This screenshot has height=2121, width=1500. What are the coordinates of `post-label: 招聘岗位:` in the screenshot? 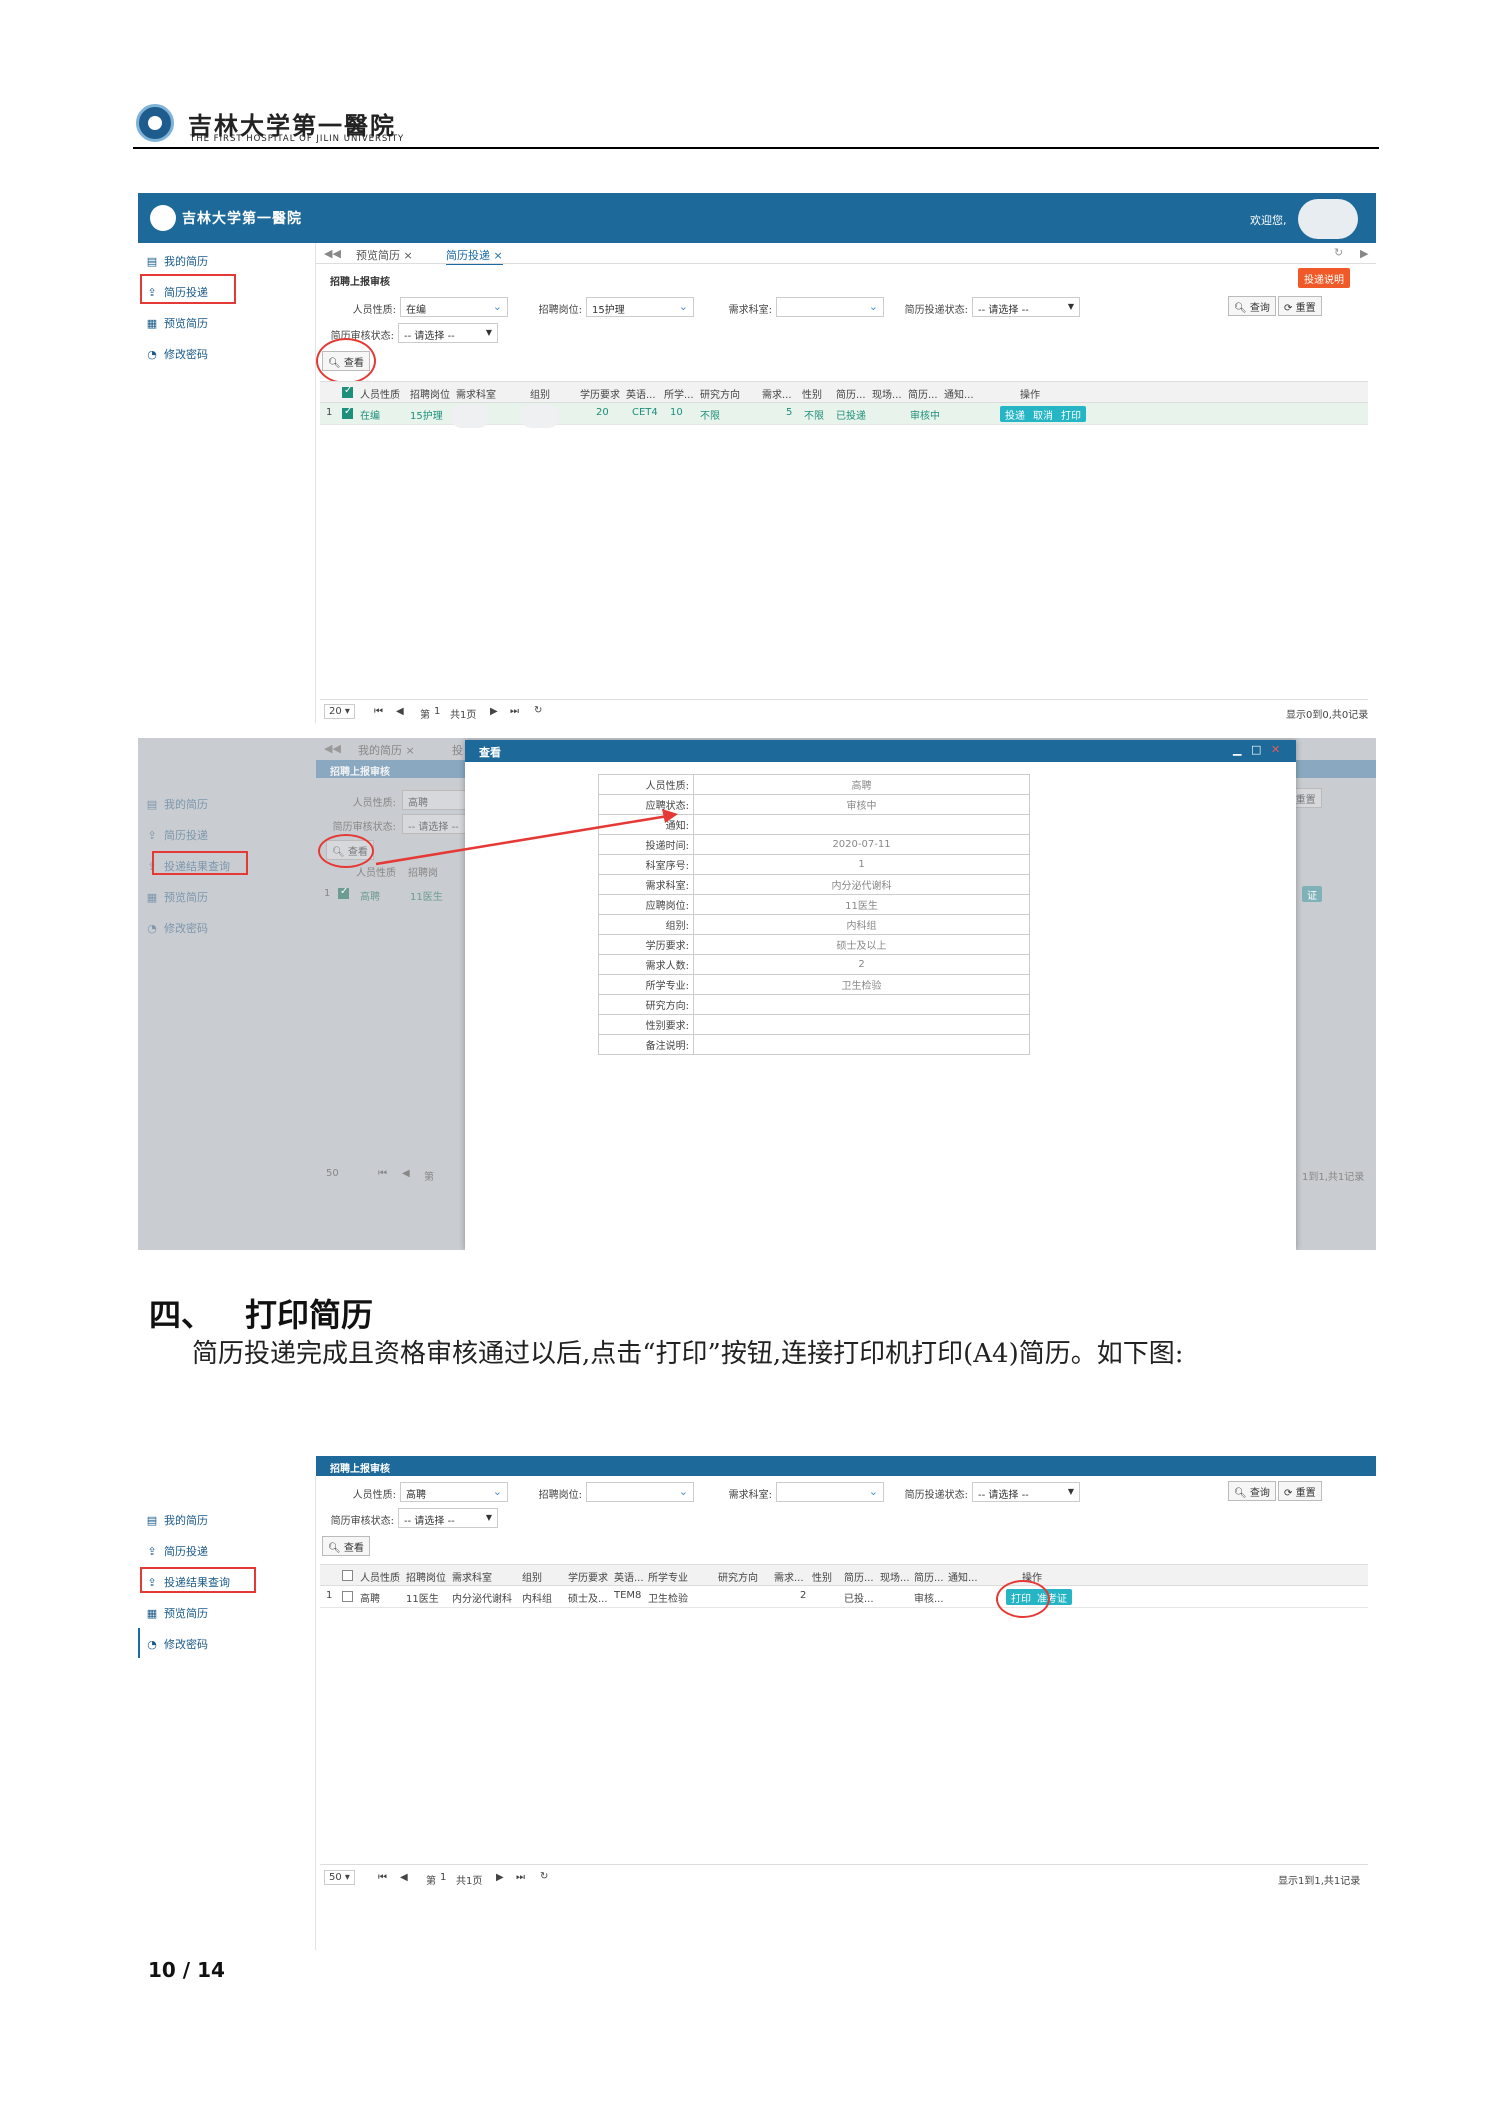 It's located at (560, 310).